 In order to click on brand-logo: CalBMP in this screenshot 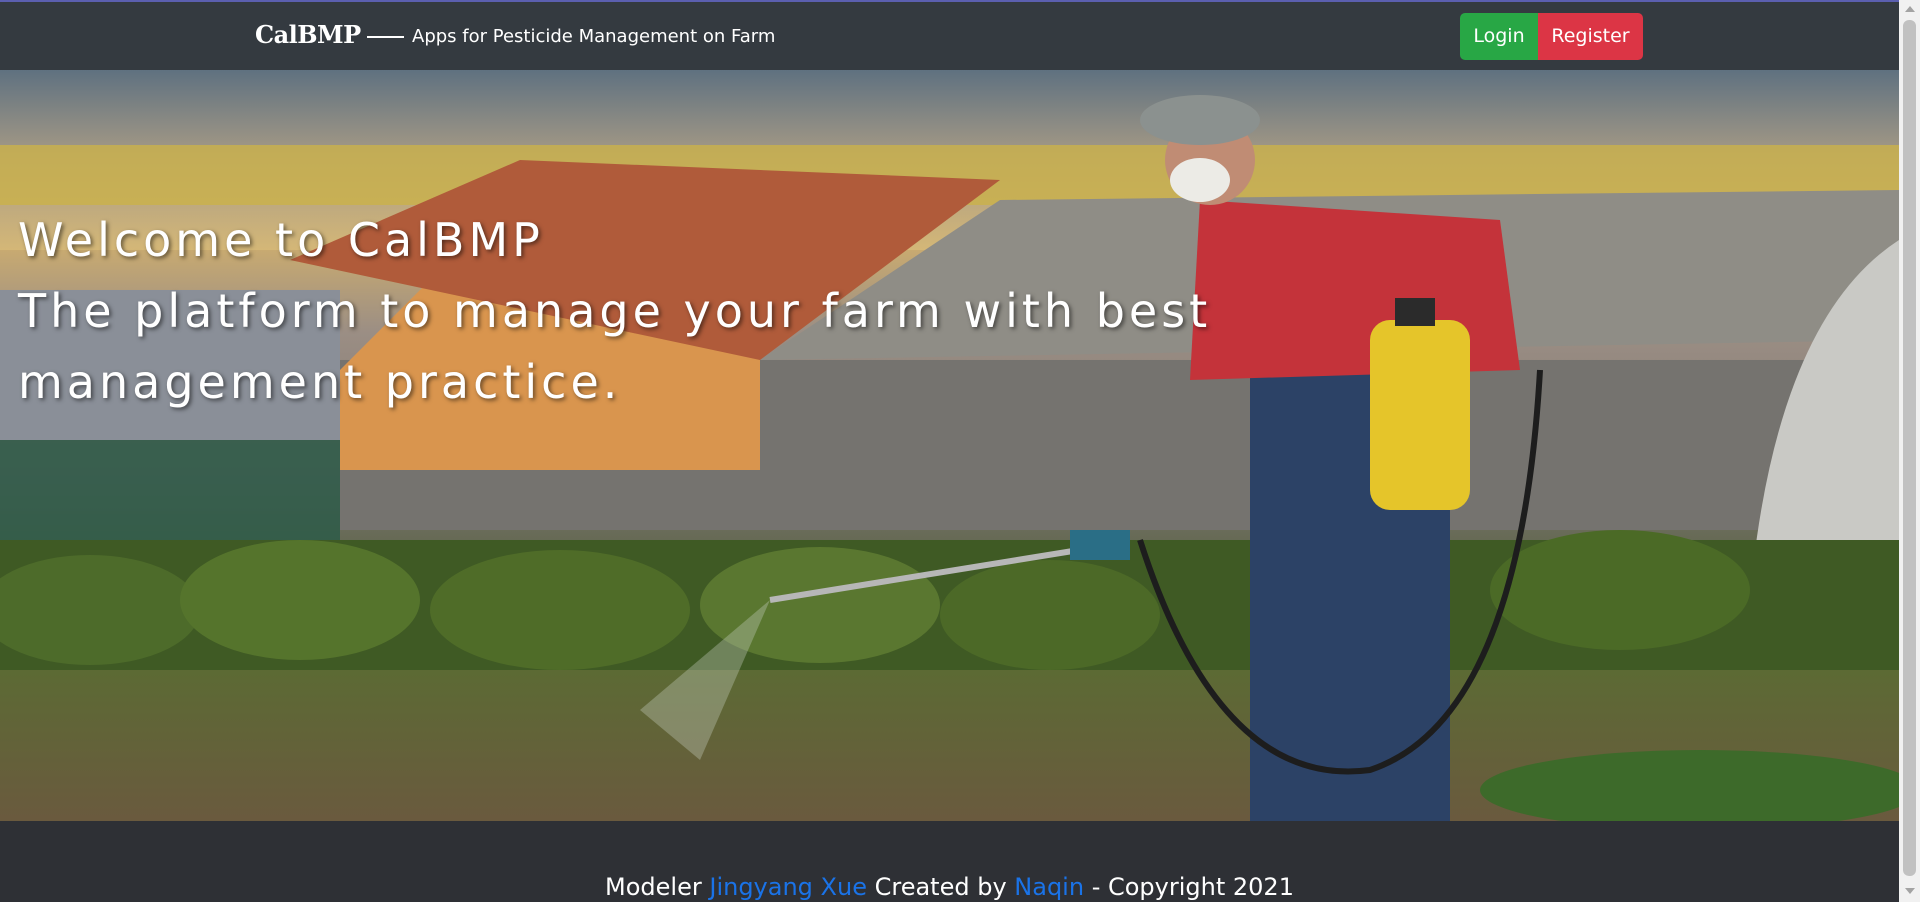, I will do `click(308, 34)`.